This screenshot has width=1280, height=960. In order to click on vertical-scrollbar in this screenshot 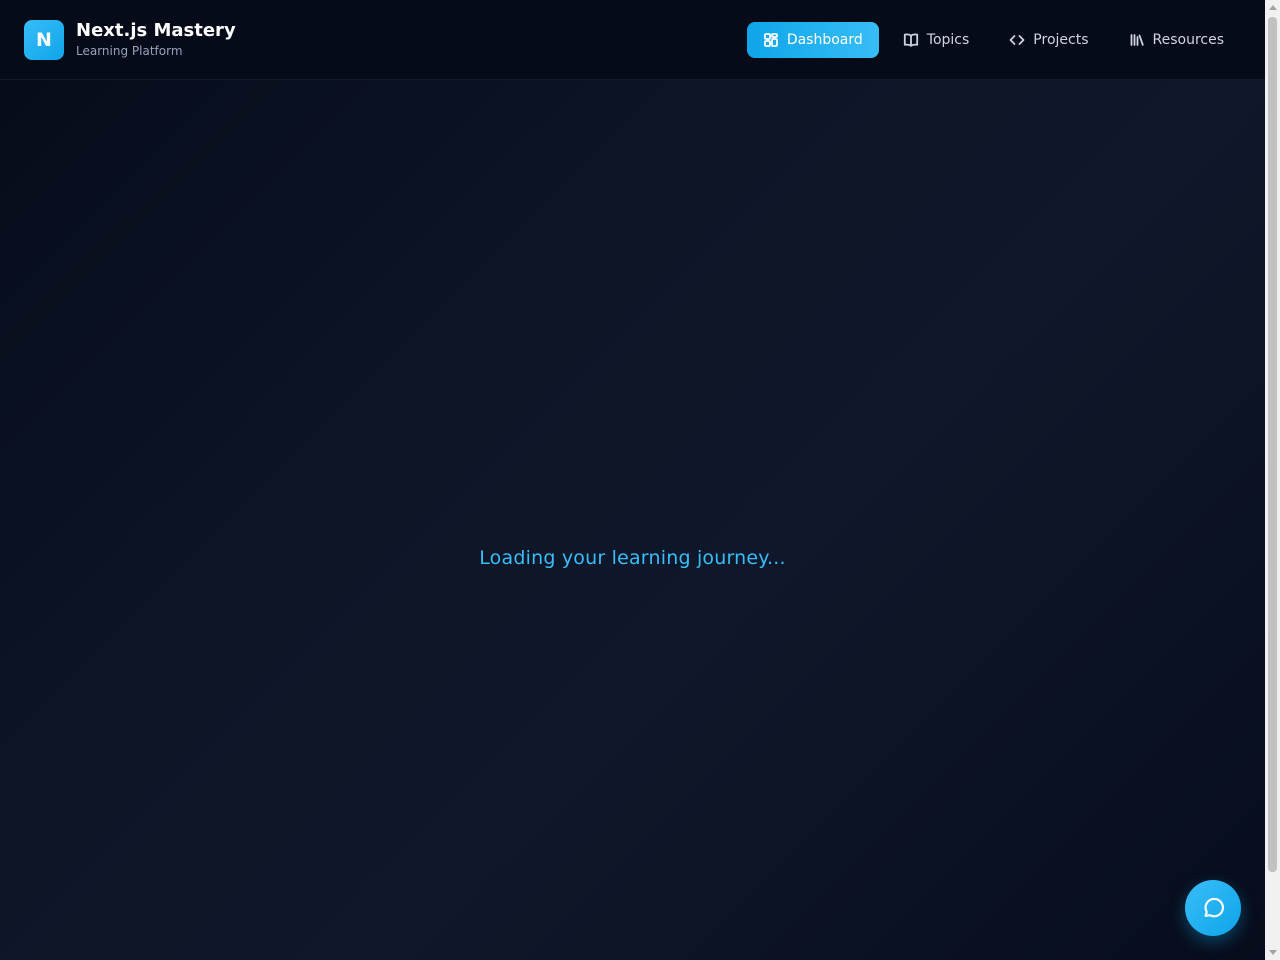, I will do `click(1272, 480)`.